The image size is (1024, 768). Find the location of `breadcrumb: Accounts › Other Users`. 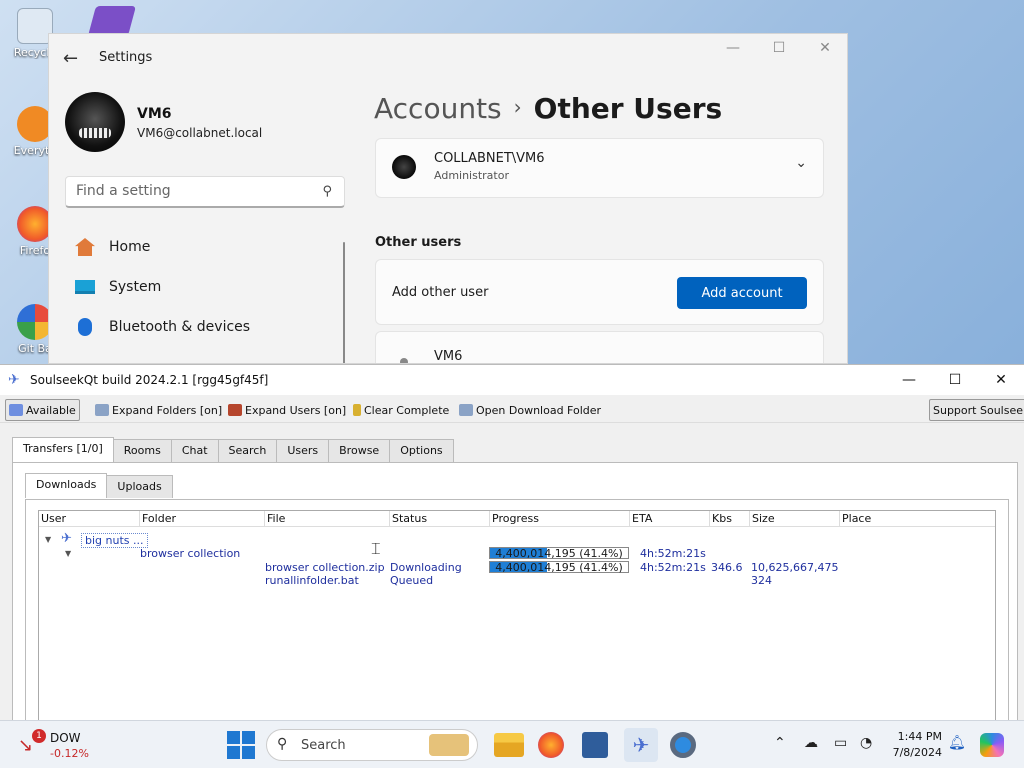

breadcrumb: Accounts › Other Users is located at coordinates (548, 108).